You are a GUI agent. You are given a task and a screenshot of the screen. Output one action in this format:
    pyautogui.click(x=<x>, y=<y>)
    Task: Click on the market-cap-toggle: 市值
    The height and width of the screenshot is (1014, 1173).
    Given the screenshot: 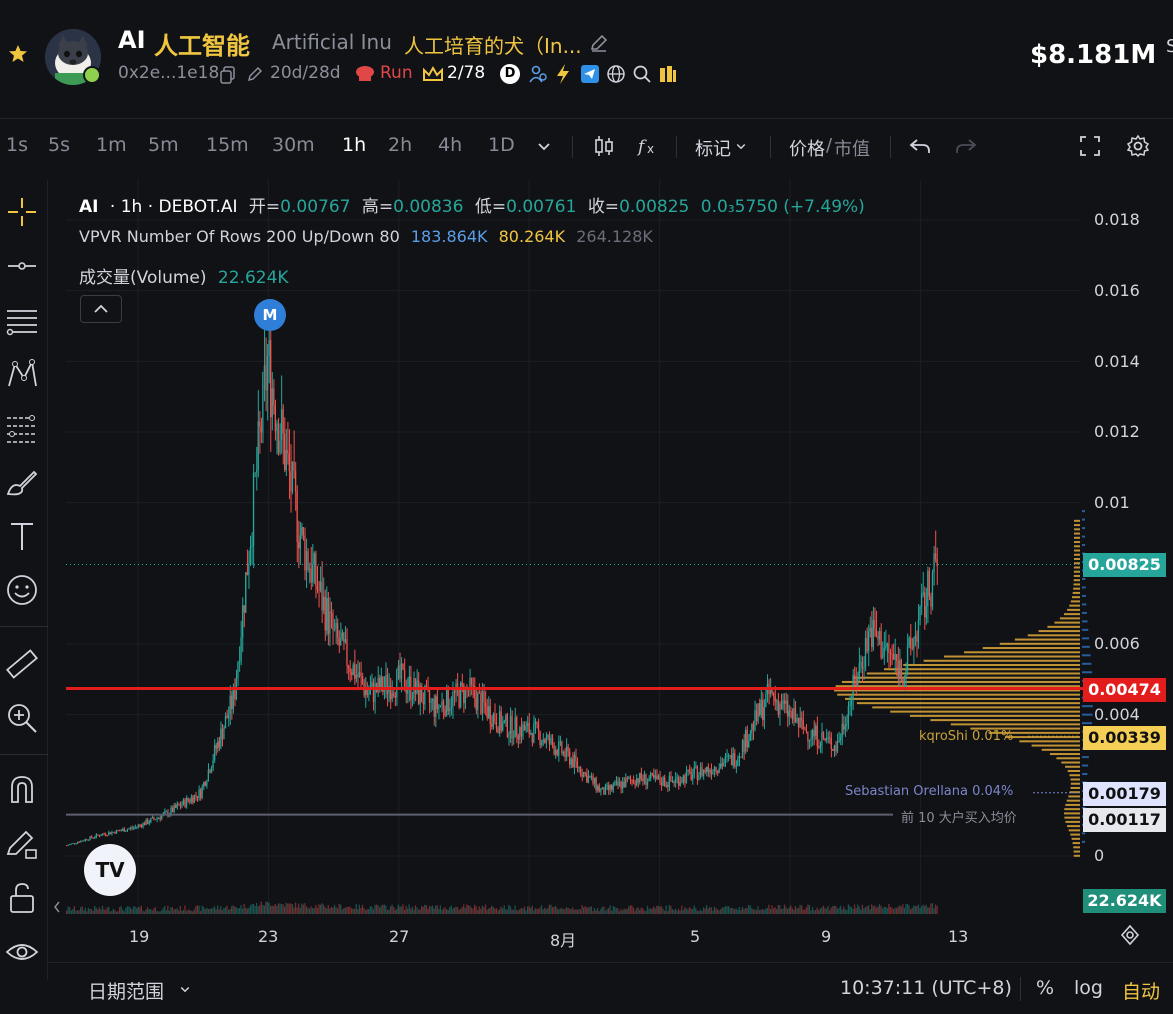 What is the action you would take?
    pyautogui.click(x=852, y=148)
    